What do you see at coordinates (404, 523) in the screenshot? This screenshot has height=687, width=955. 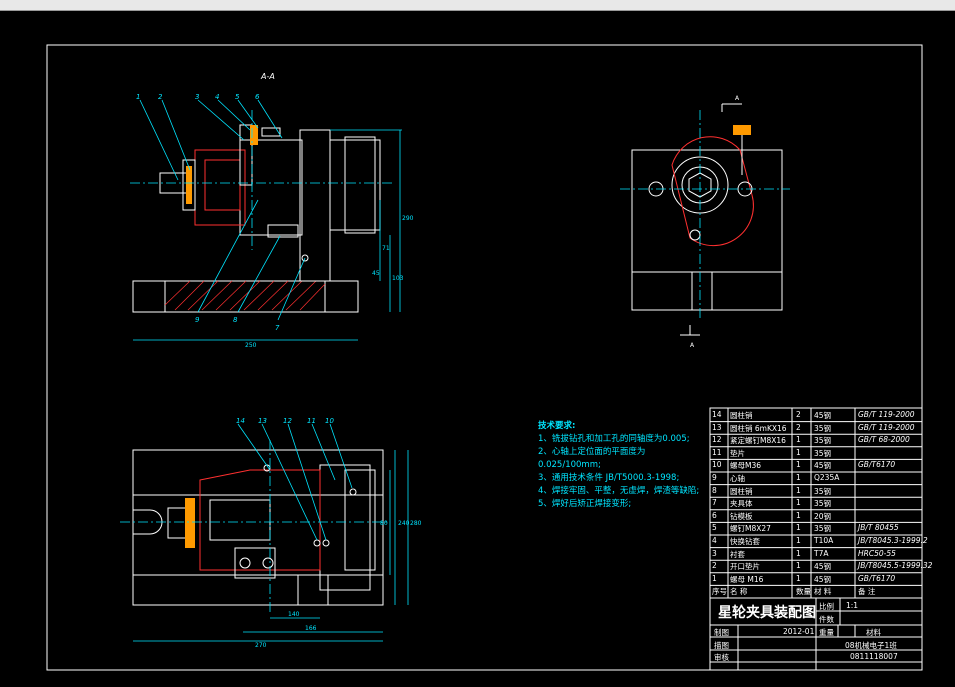 I see `dim-bottom-4: 240` at bounding box center [404, 523].